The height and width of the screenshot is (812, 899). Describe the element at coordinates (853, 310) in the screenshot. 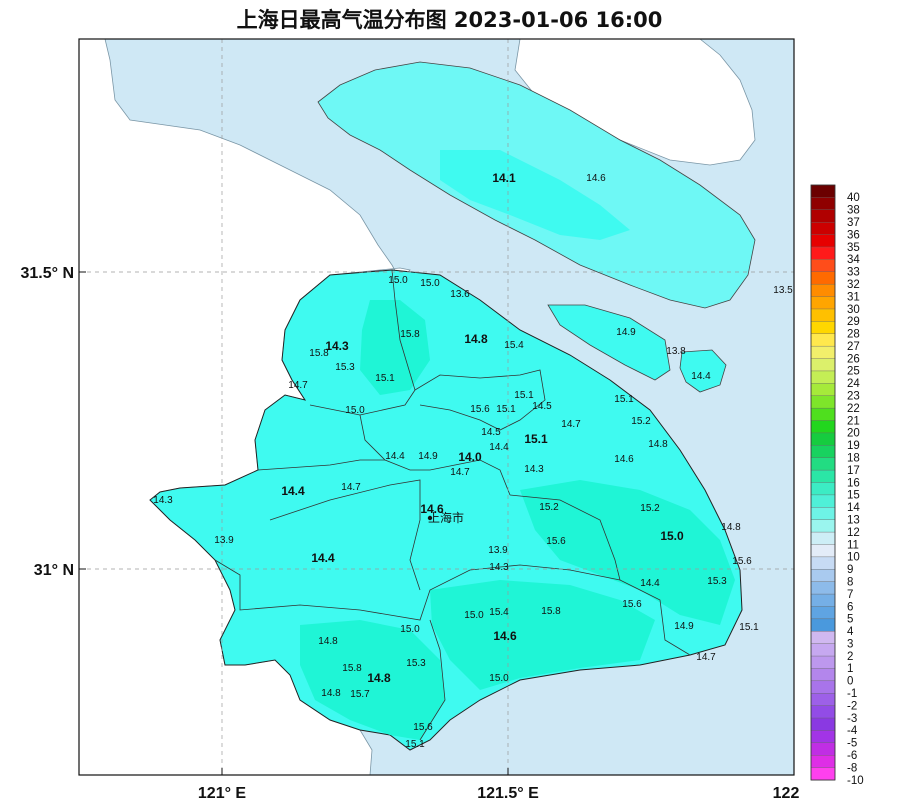

I see `legend-label: 30` at that location.